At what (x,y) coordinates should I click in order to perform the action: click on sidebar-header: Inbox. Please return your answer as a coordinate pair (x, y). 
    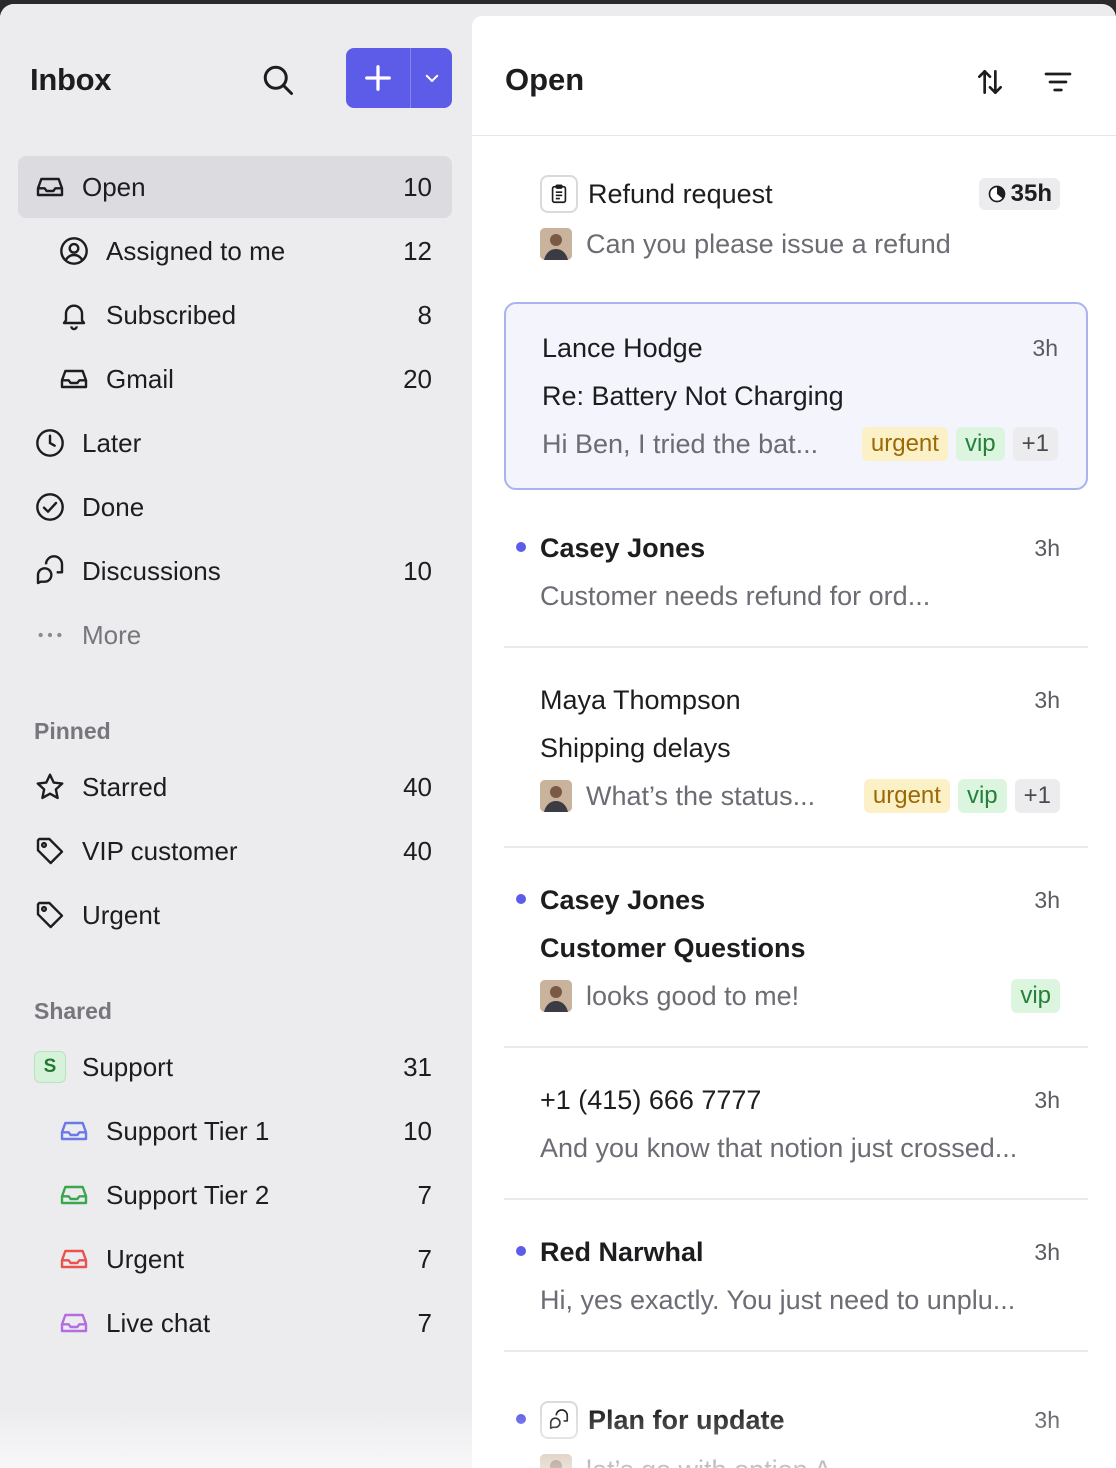
    Looking at the image, I should click on (236, 79).